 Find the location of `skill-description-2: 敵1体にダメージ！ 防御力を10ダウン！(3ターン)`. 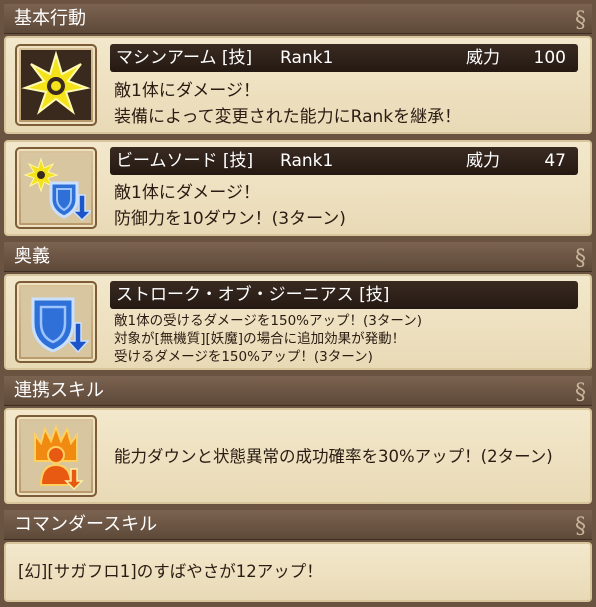

skill-description-2: 敵1体にダメージ！ 防御力を10ダウン！(3ターン) is located at coordinates (230, 206).